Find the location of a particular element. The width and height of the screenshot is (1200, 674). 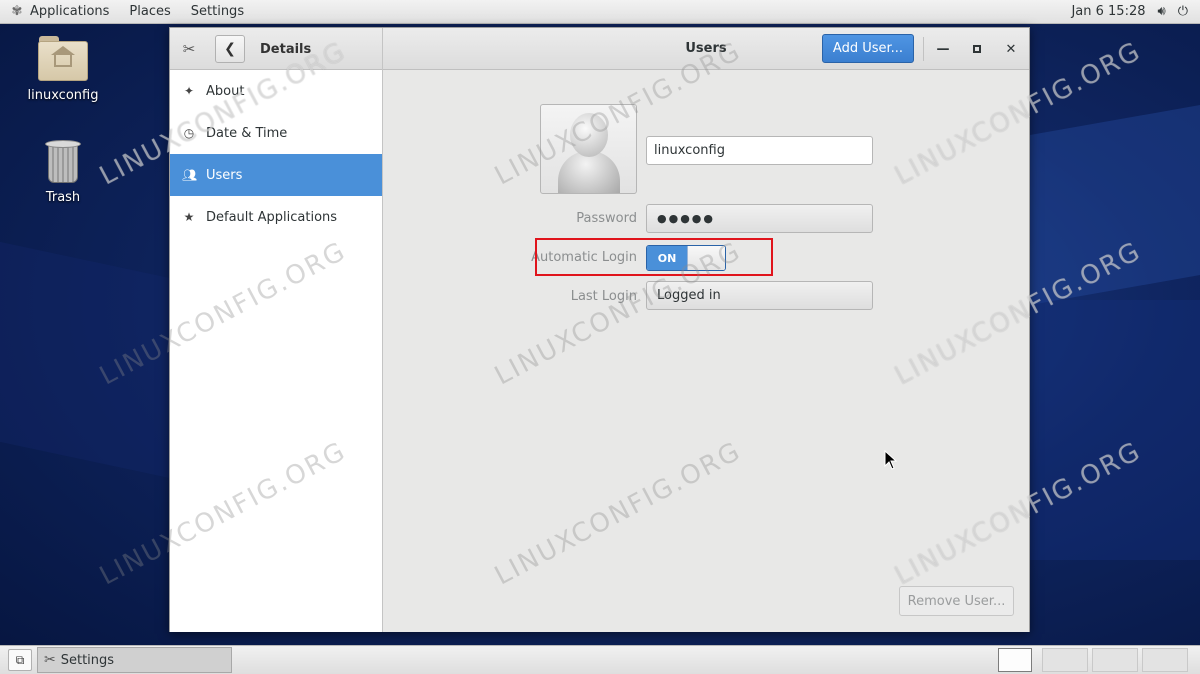

panel-header: Users Add User... — ✕ is located at coordinates (706, 48).